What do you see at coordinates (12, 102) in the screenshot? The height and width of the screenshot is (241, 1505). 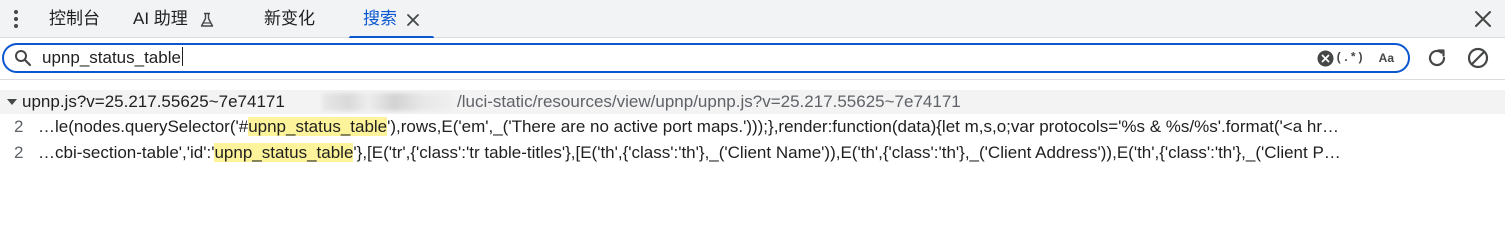 I see `expand-triangle-icon` at bounding box center [12, 102].